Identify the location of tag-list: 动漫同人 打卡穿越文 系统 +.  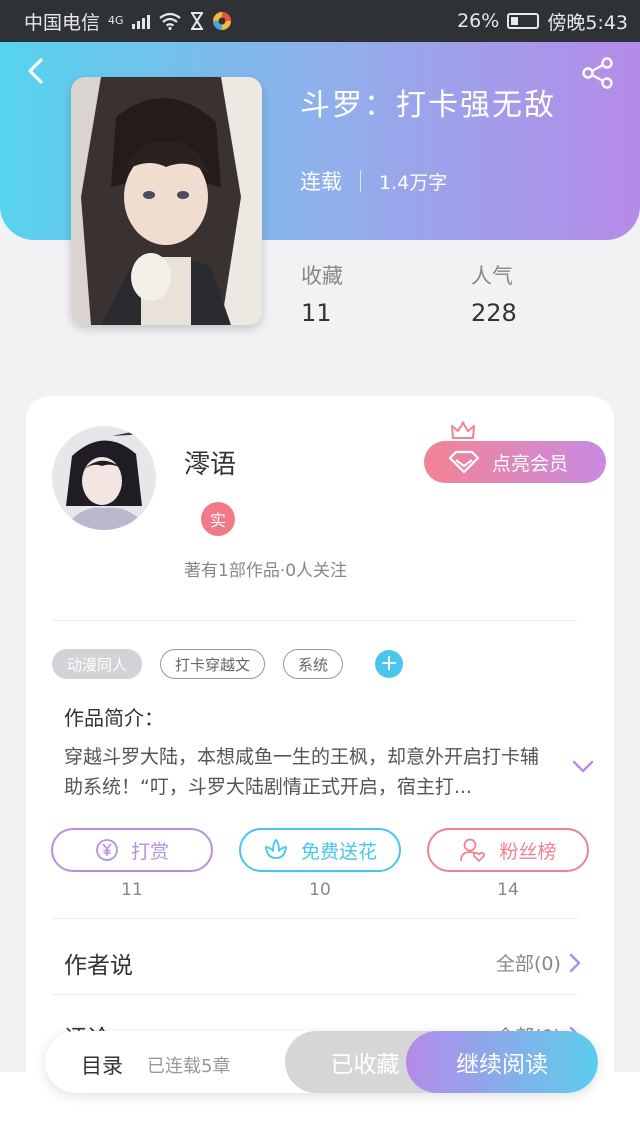
(228, 664).